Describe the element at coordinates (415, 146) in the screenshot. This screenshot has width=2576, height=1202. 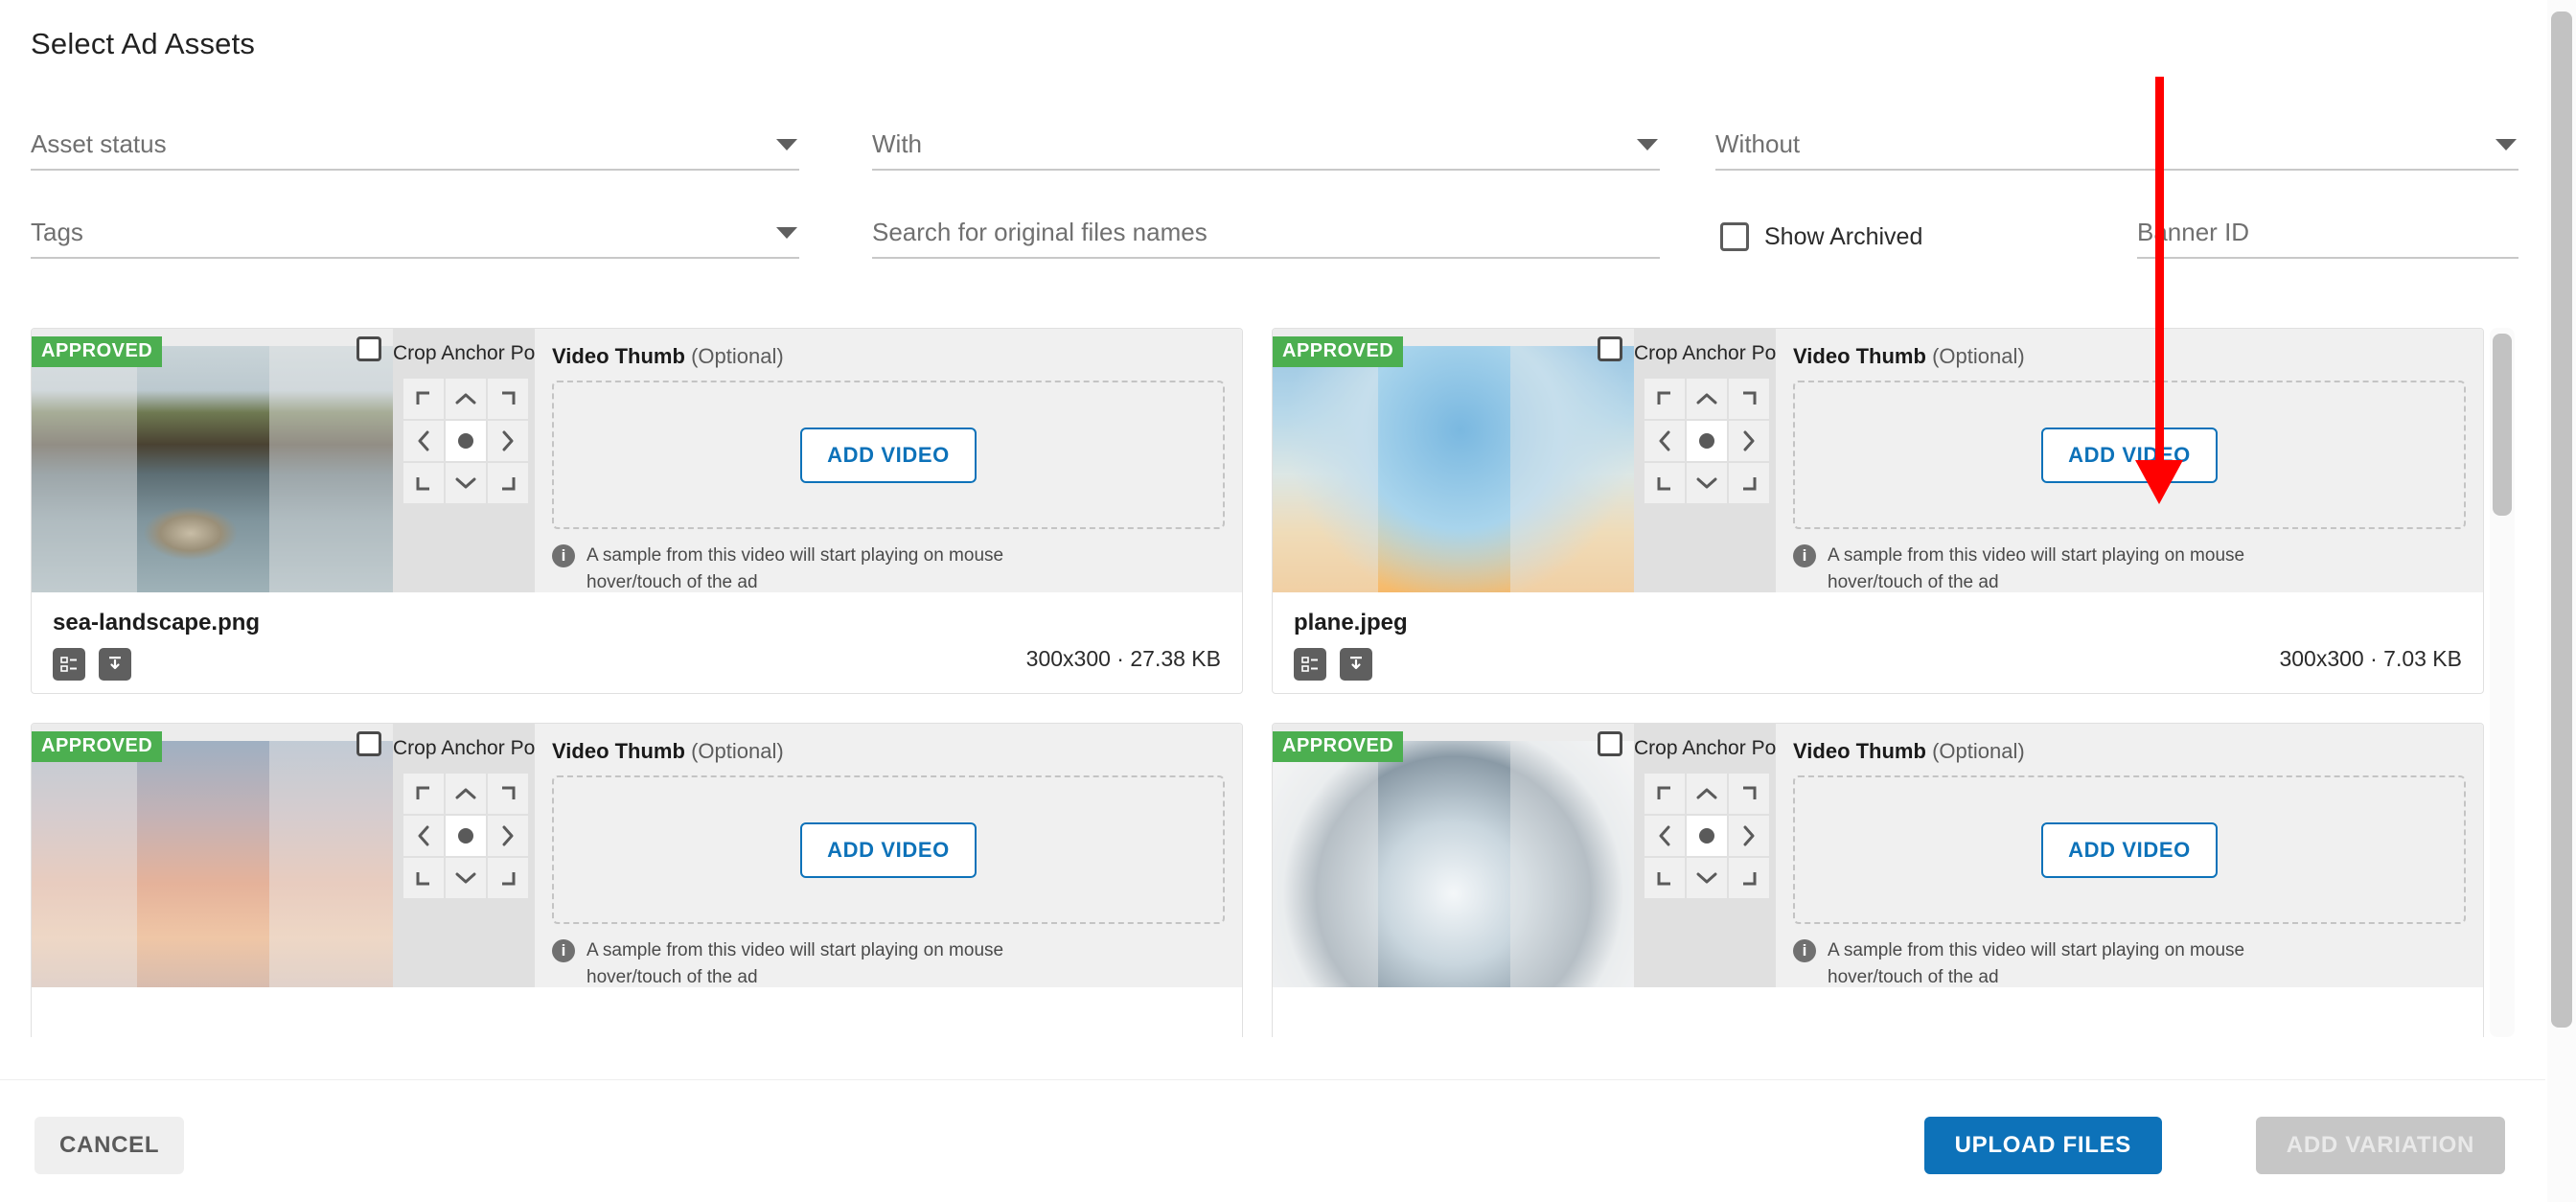
I see `asset-status-select: Asset status` at that location.